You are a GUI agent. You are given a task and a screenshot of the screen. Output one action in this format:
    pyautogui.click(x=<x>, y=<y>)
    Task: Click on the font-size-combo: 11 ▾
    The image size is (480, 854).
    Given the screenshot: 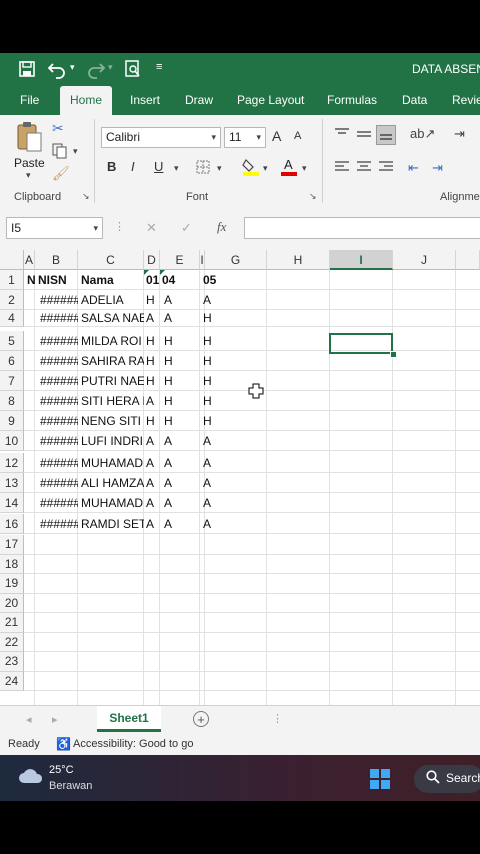 What is the action you would take?
    pyautogui.click(x=245, y=137)
    